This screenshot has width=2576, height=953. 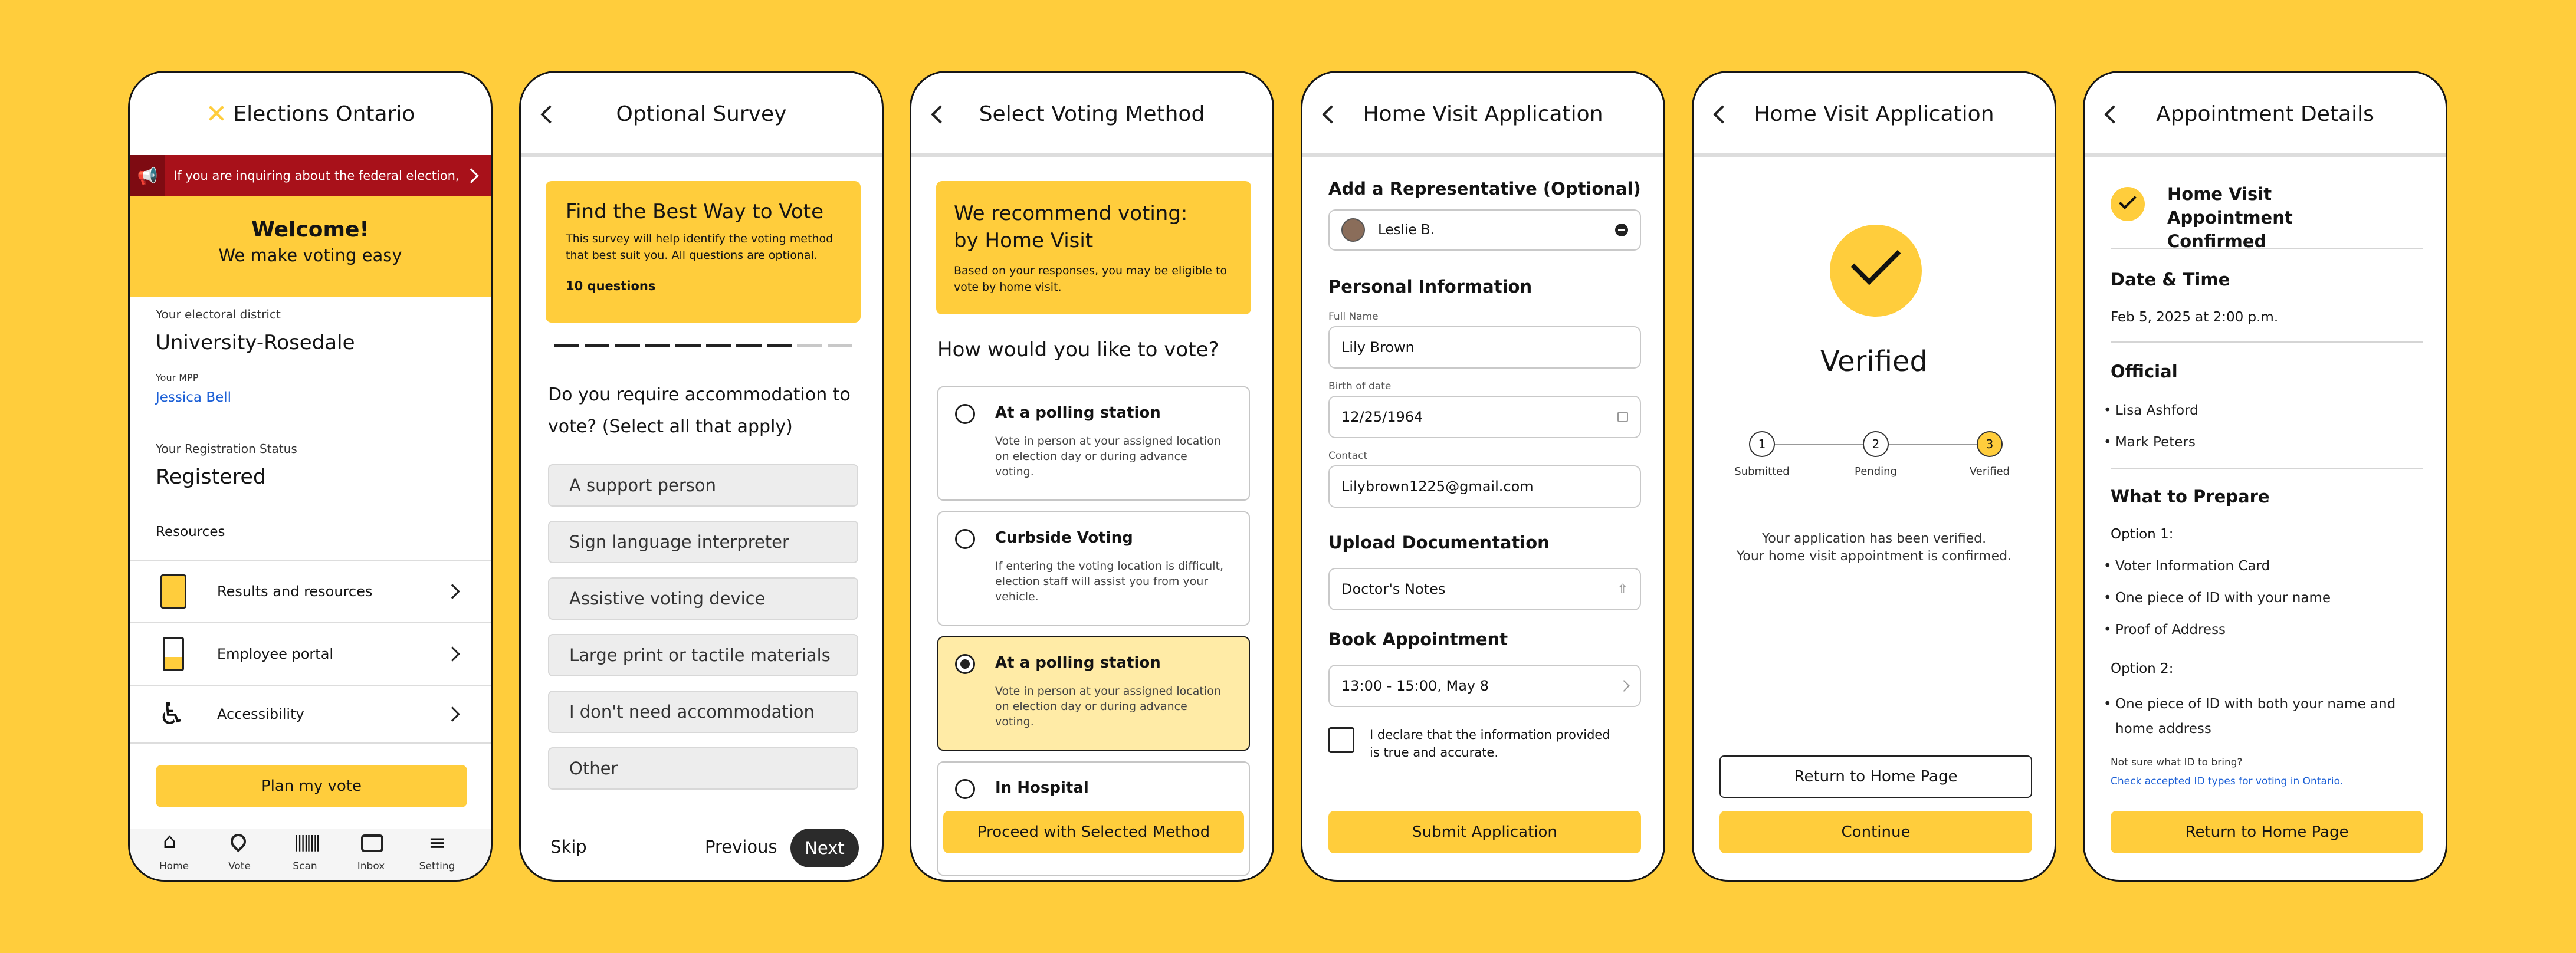 I want to click on option-support-person: A support person, so click(x=703, y=485).